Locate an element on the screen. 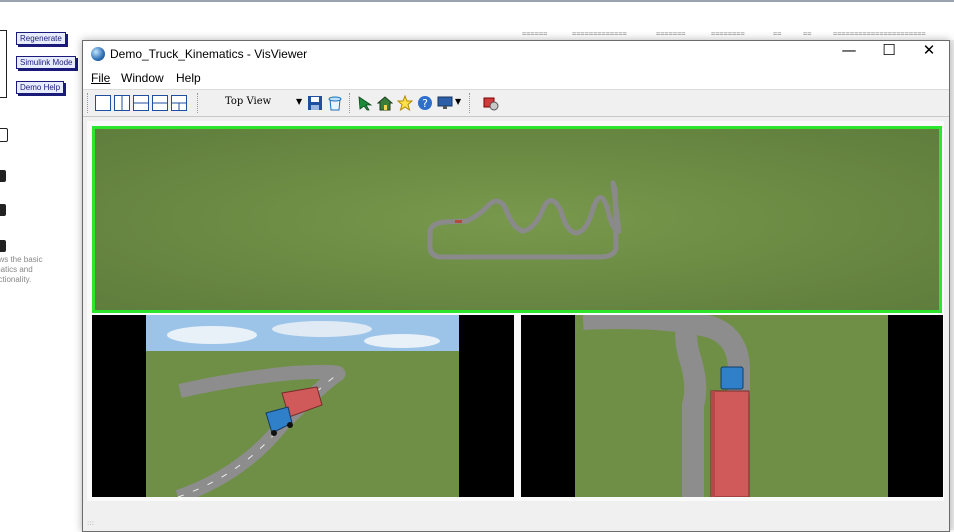 The image size is (954, 532). layout-quad-icon is located at coordinates (179, 103).